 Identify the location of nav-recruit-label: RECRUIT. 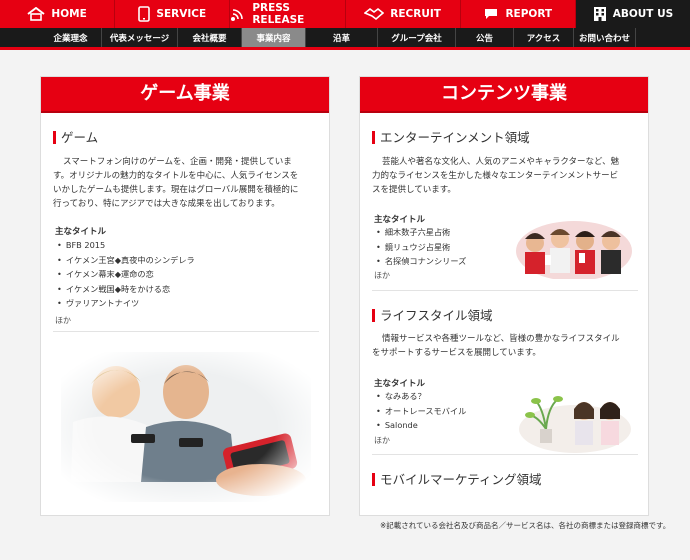
(415, 14).